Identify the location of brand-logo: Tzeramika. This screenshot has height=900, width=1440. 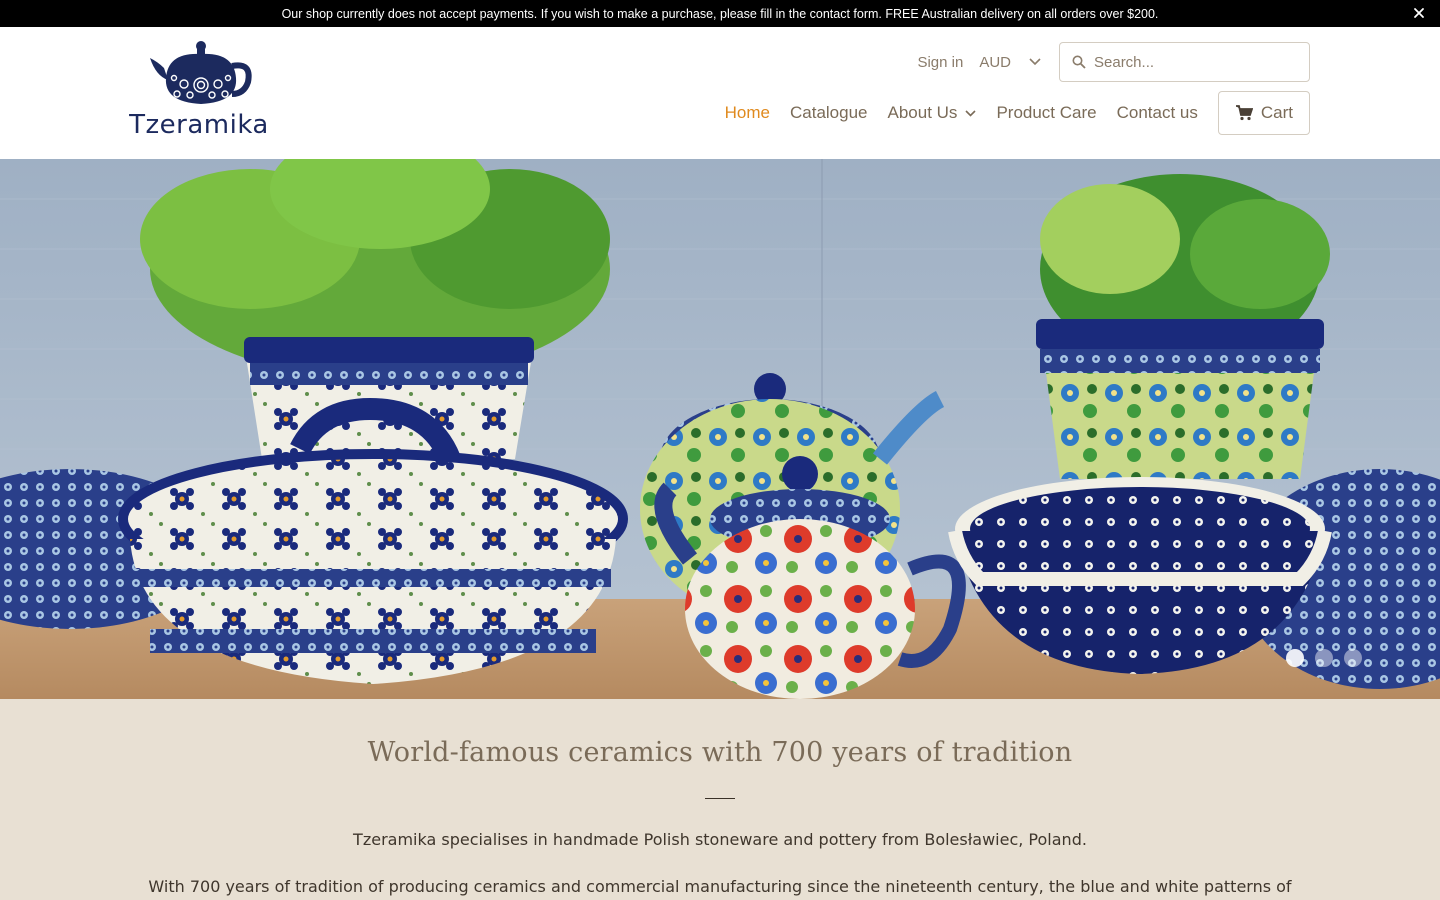
(199, 90).